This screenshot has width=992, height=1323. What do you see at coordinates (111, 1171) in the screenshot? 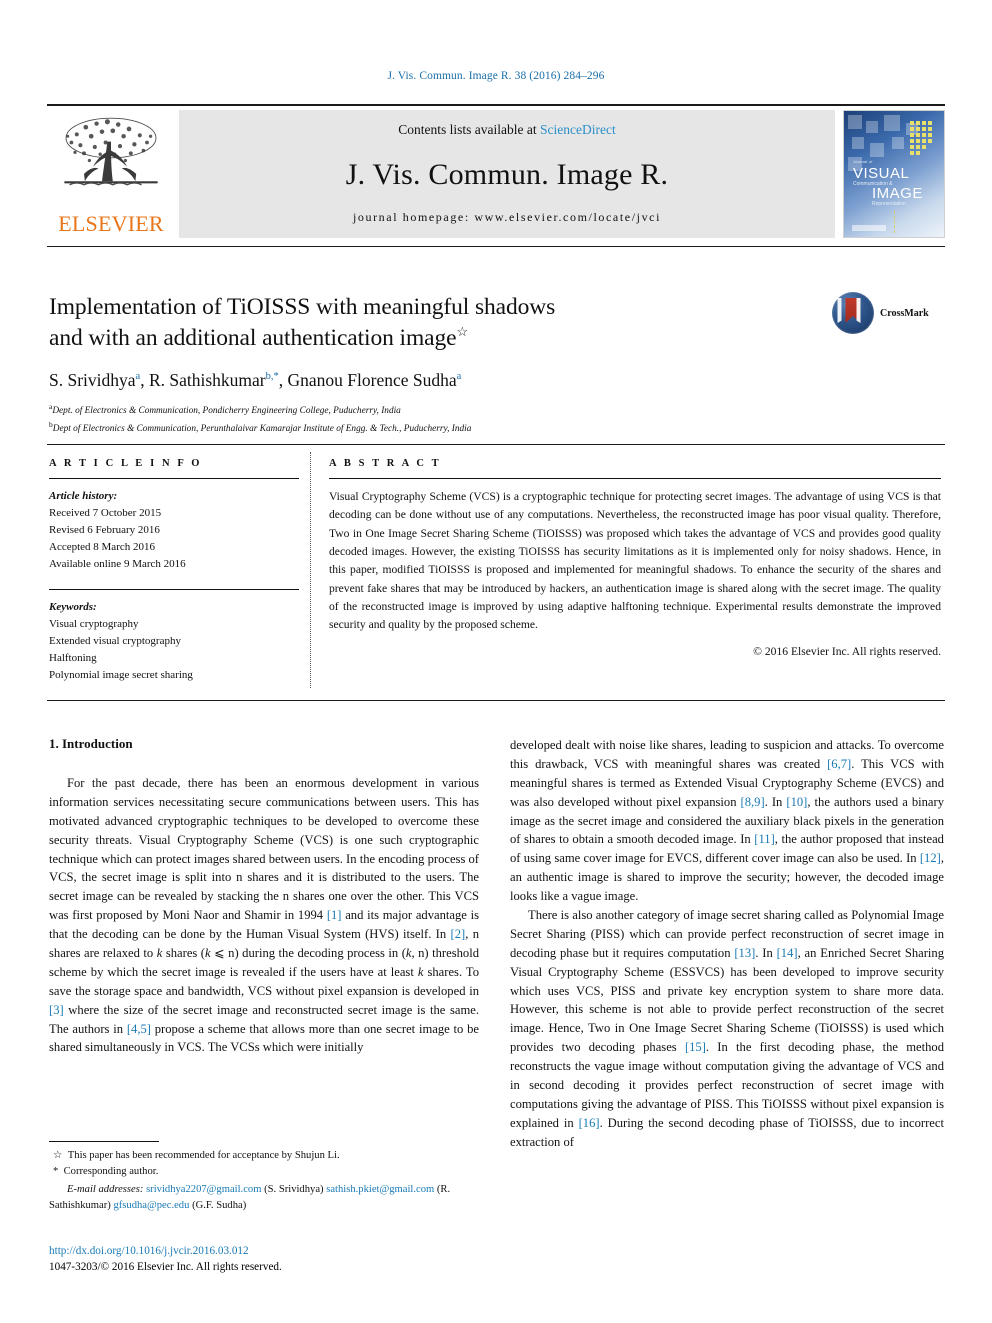
I see `footnote-corresponding-text: Corresponding author.` at bounding box center [111, 1171].